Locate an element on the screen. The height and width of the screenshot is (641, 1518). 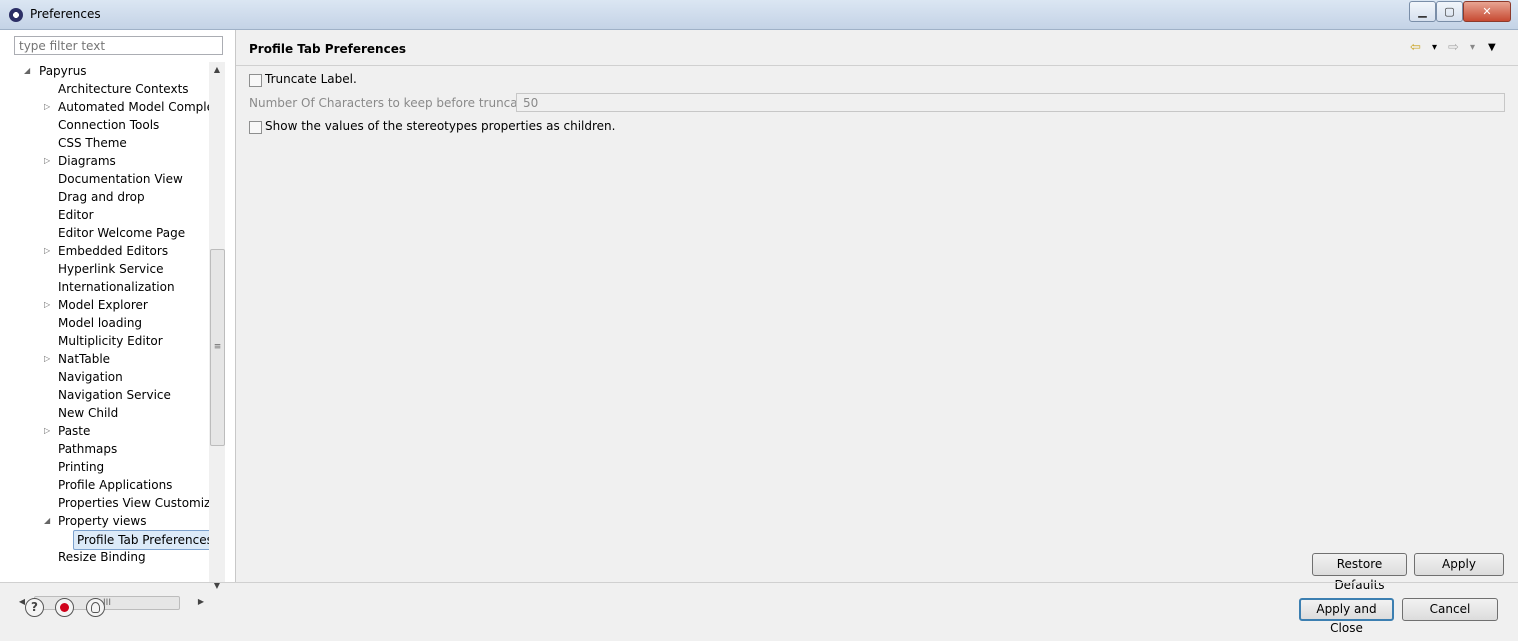
view-menu-icon: ▼ is located at coordinates (1492, 47).